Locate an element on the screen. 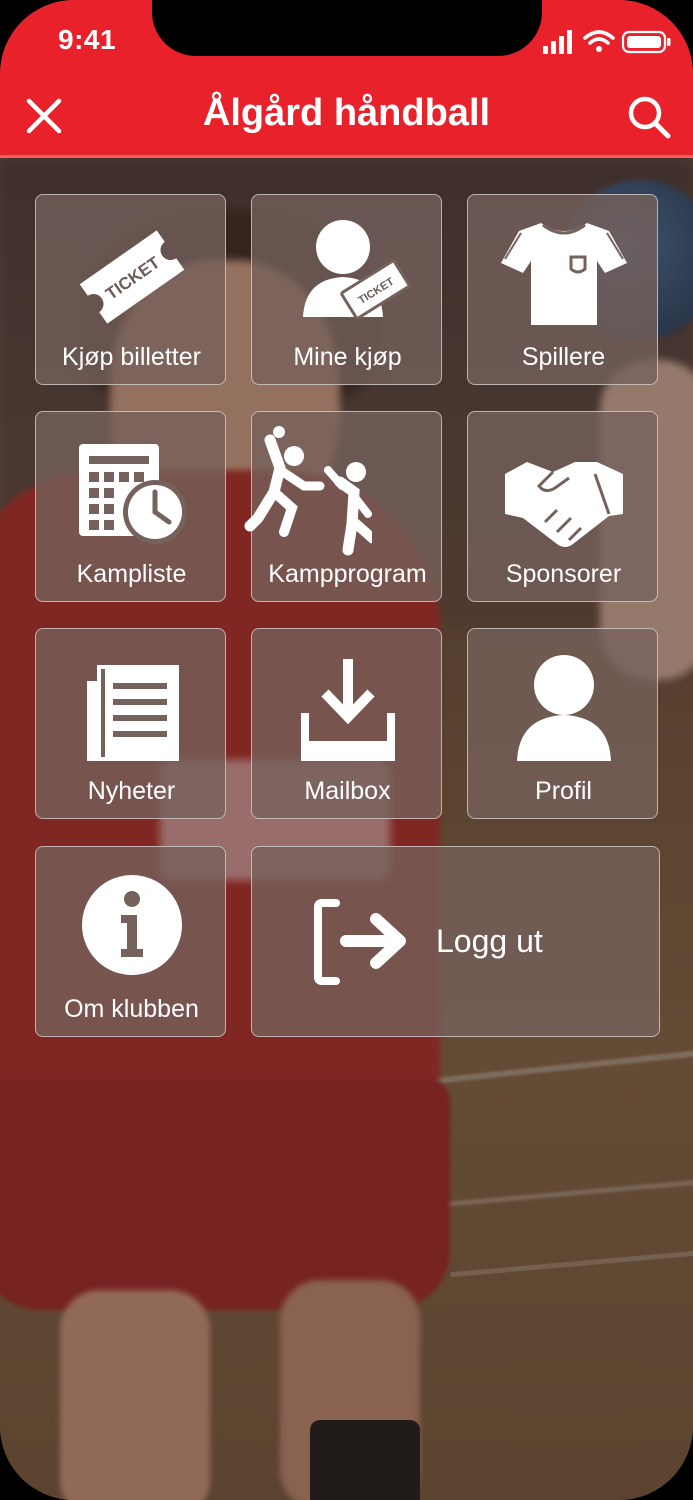 The height and width of the screenshot is (1500, 693). menu-item-kampliste: Kampliste is located at coordinates (130, 506).